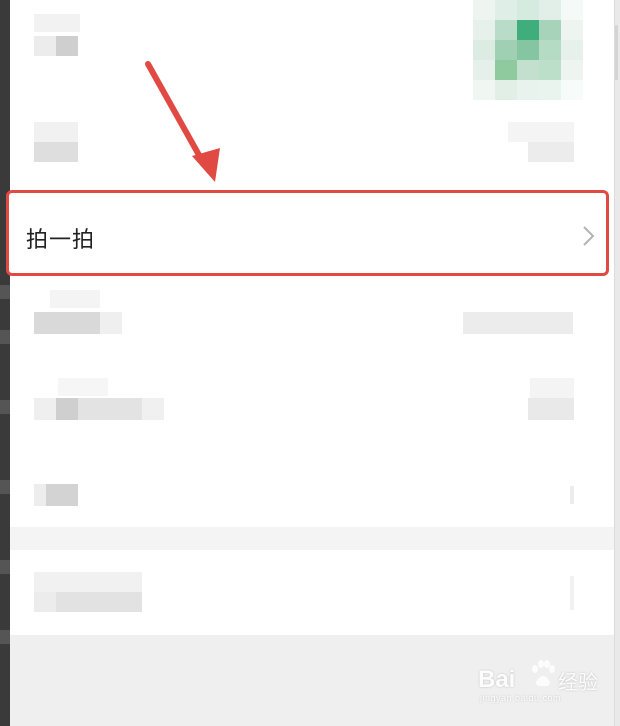  Describe the element at coordinates (528, 50) in the screenshot. I see `blurred-avatar` at that location.